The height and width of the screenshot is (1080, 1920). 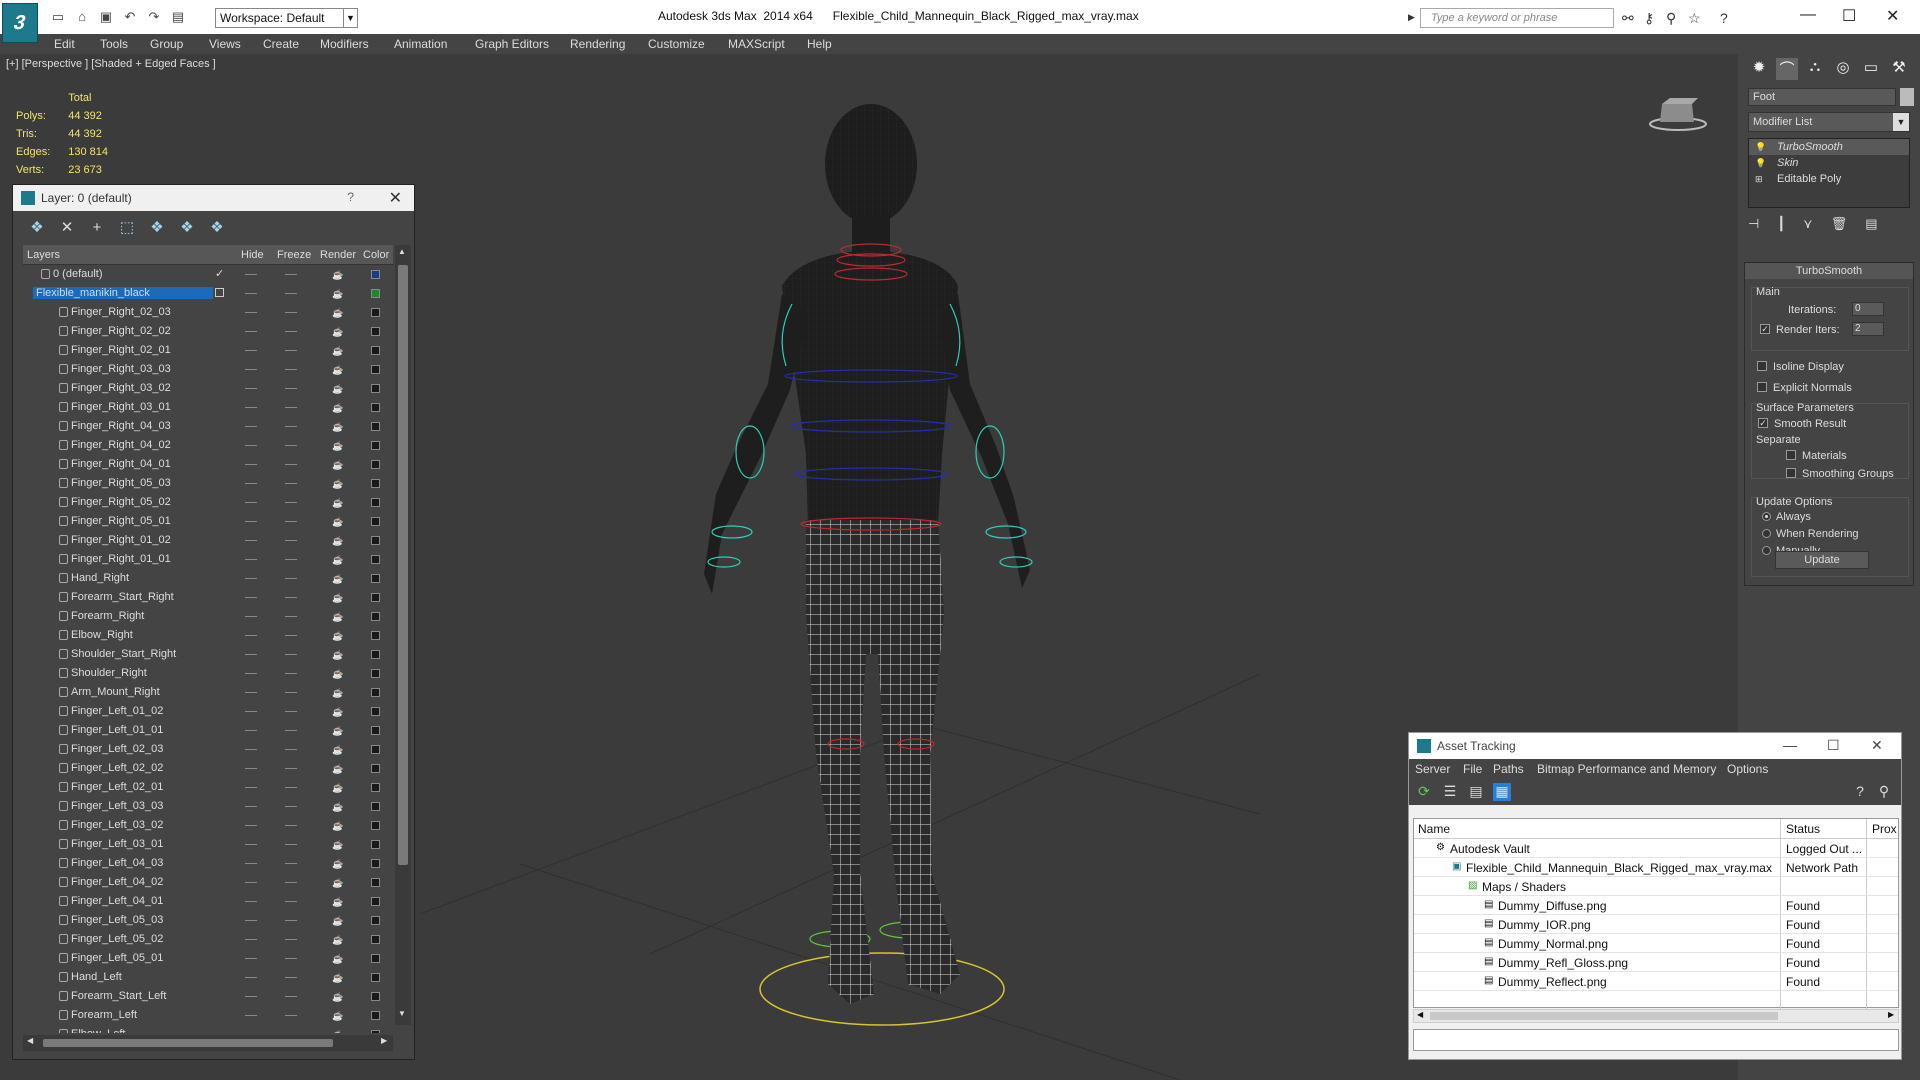 What do you see at coordinates (208, 540) in the screenshot?
I see `object-row: Finger_Right_01_02 ☕` at bounding box center [208, 540].